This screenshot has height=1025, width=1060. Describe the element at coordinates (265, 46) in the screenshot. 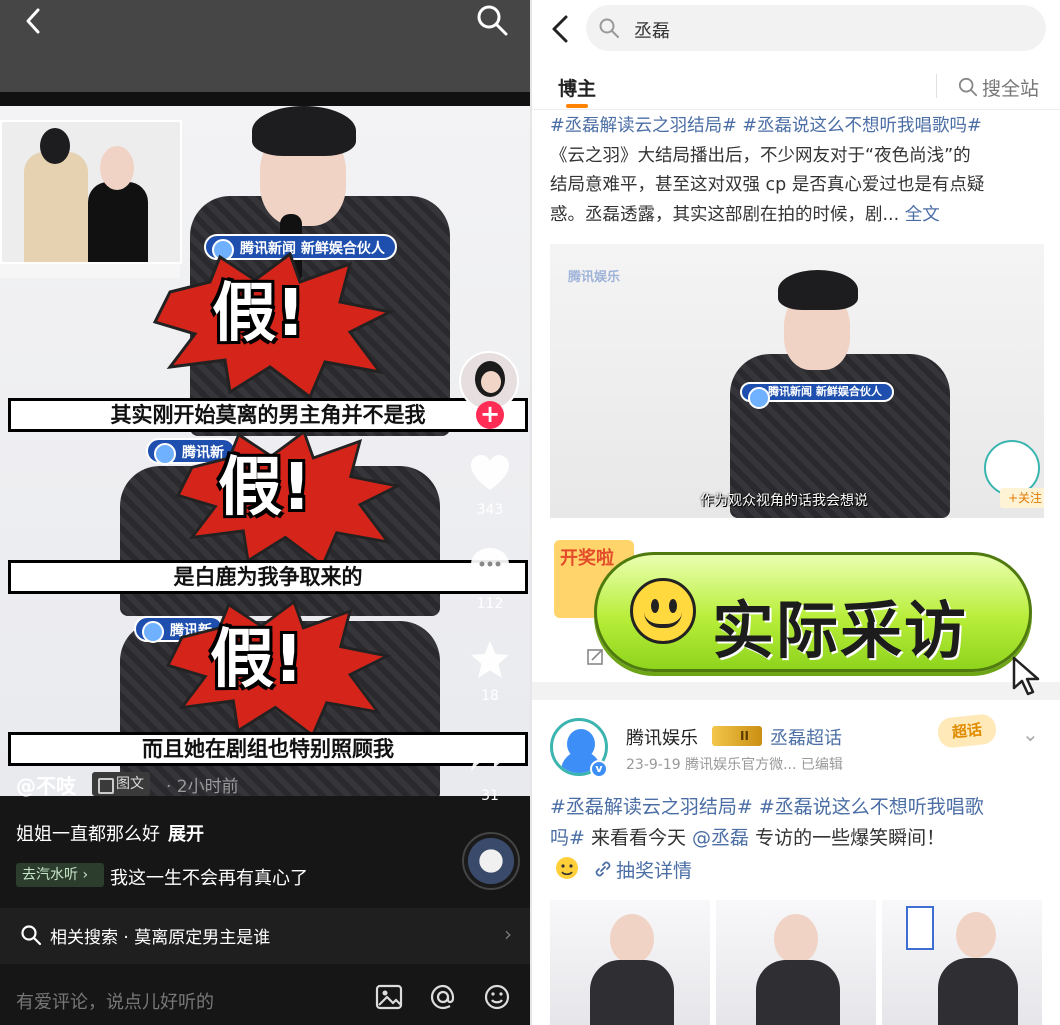

I see `top-bar` at that location.